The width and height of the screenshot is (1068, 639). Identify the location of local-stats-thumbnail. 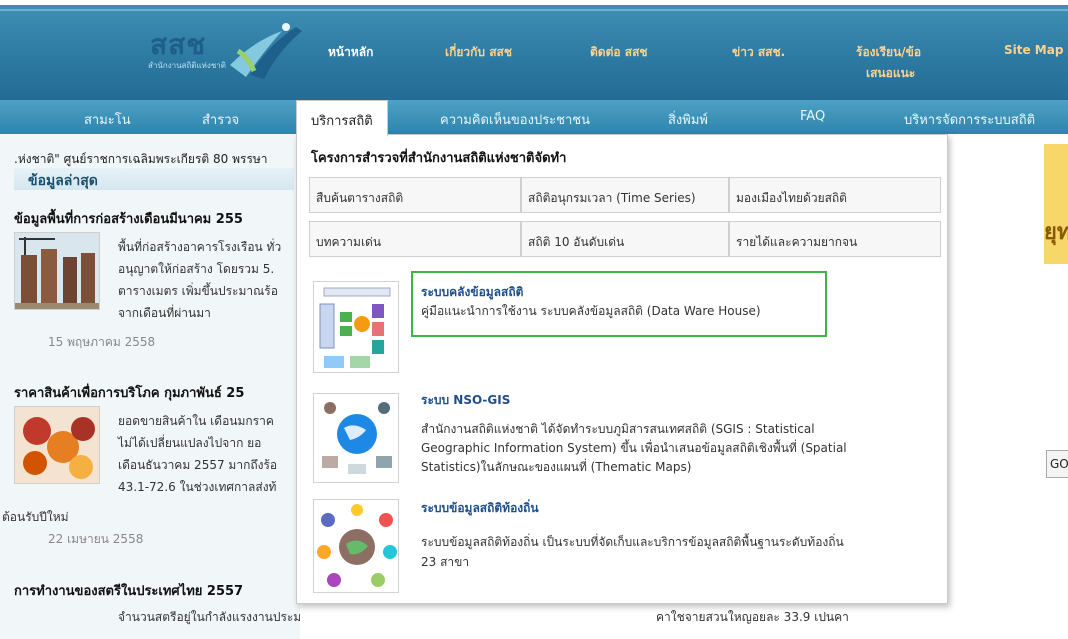
(356, 546).